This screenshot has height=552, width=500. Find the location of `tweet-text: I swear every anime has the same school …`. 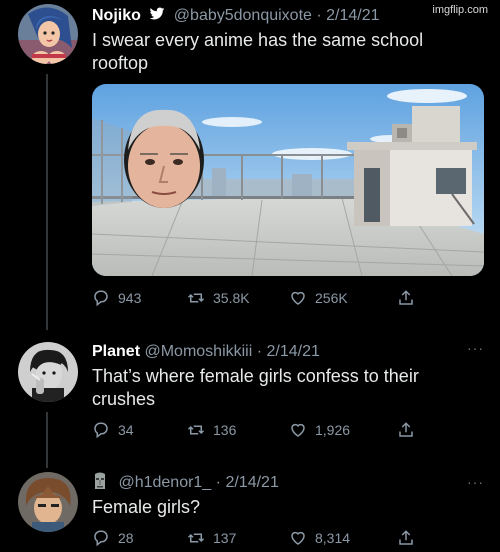

tweet-text: I swear every anime has the same school … is located at coordinates (258, 51).